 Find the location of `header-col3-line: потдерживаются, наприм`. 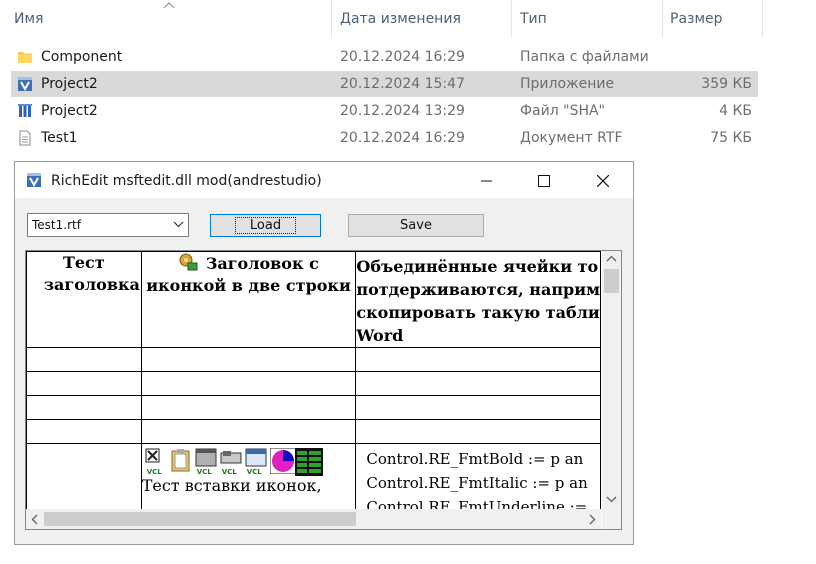

header-col3-line: потдерживаются, наприм is located at coordinates (478, 289).